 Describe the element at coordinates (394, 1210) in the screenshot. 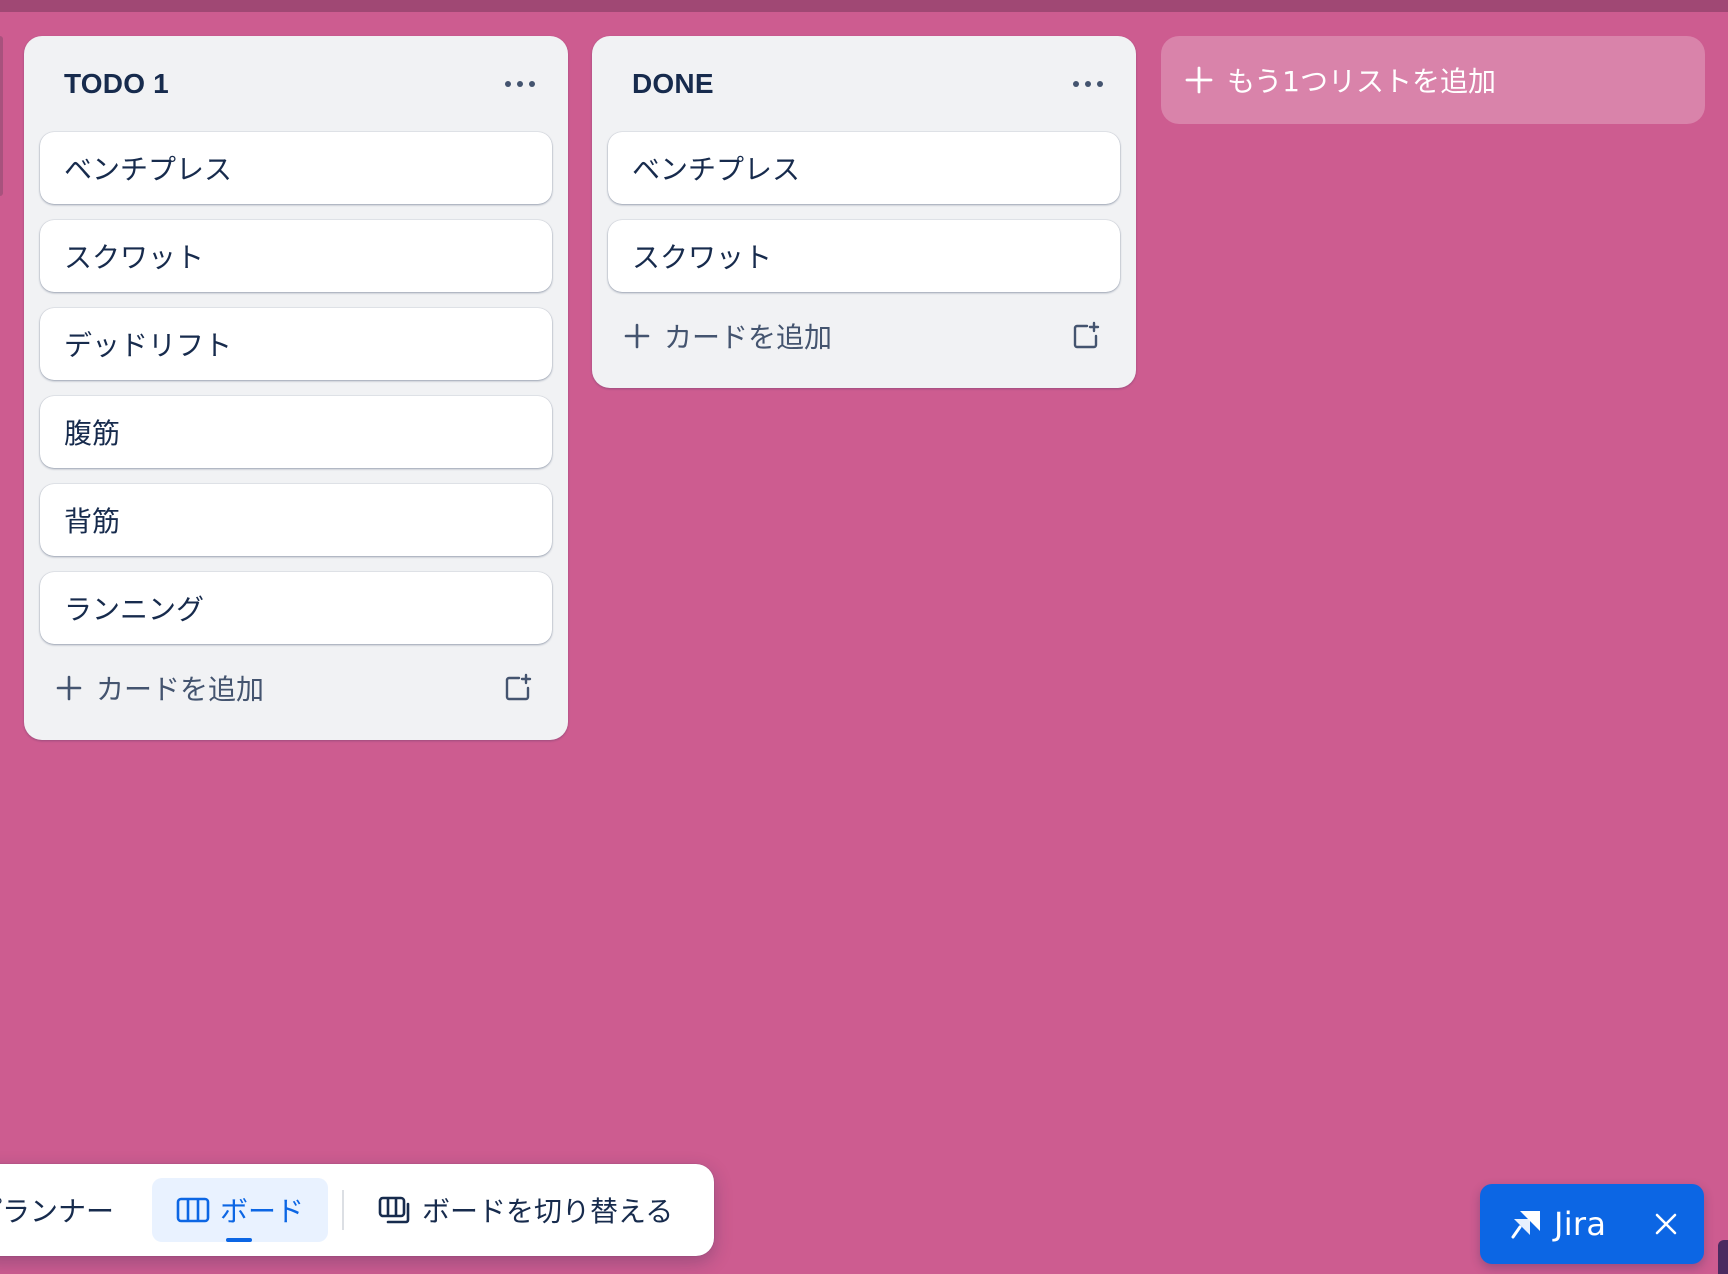

I see `switch-boards-icon` at that location.